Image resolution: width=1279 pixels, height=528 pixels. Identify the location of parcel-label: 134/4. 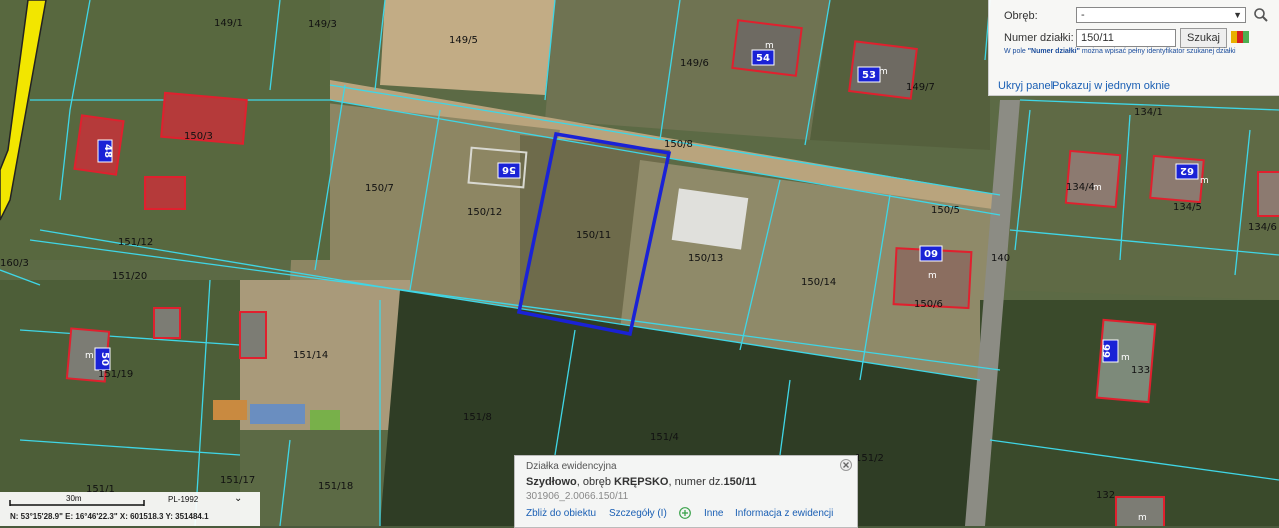
(1080, 187).